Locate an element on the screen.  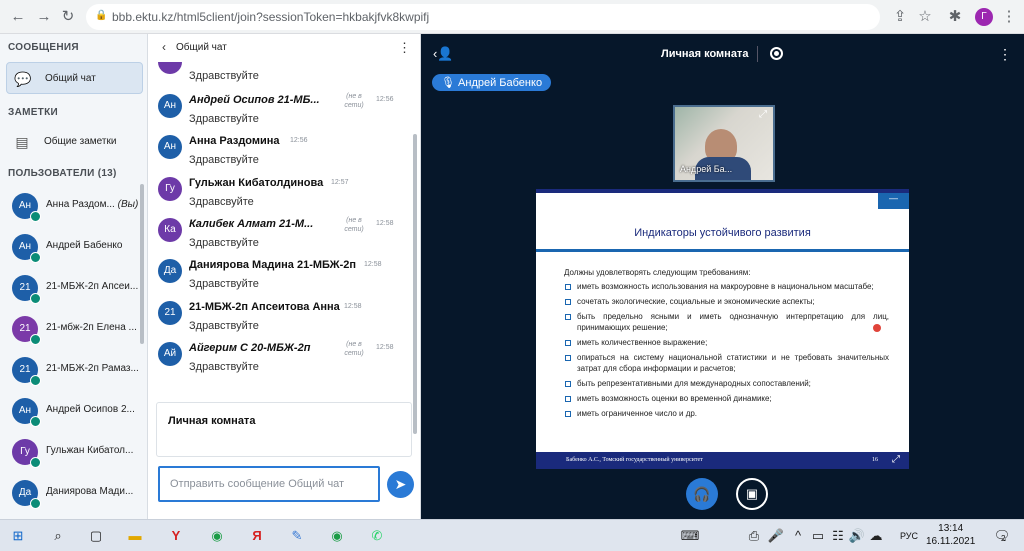
user-list-item: Ан Андрей Бабенко is located at coordinates (75, 248).